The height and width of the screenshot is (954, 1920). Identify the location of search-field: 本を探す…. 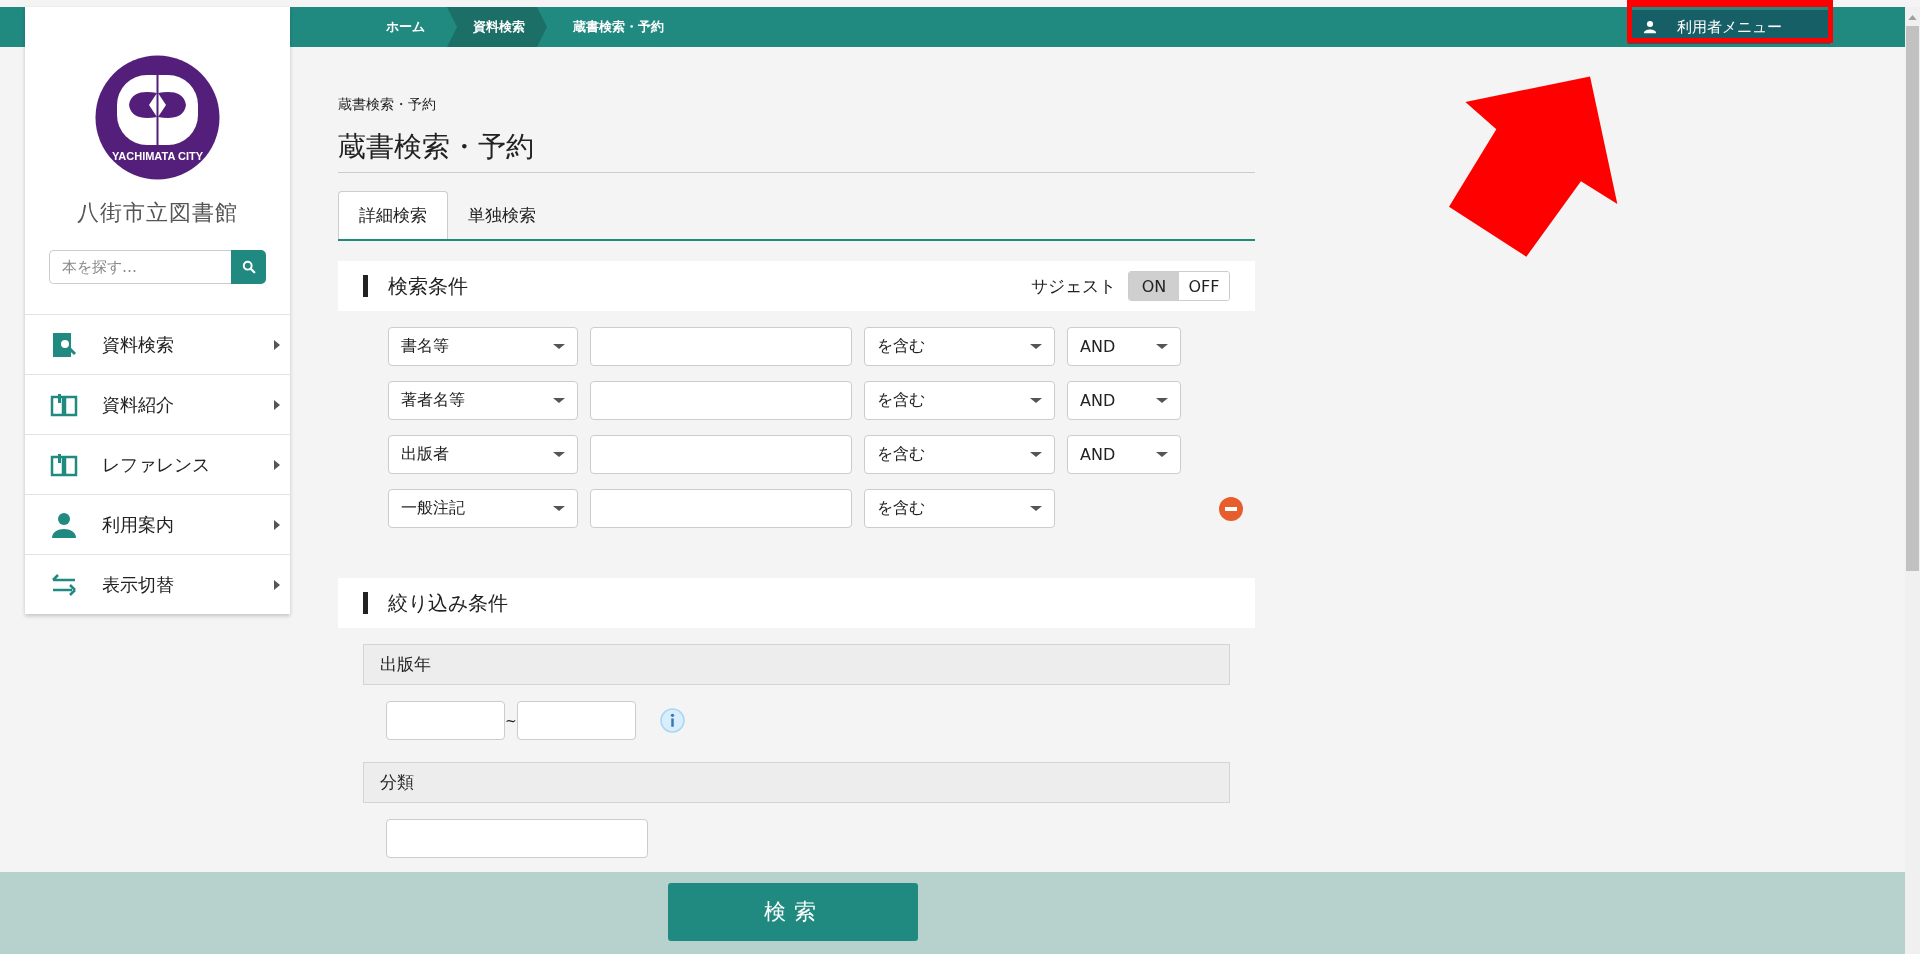
(140, 267).